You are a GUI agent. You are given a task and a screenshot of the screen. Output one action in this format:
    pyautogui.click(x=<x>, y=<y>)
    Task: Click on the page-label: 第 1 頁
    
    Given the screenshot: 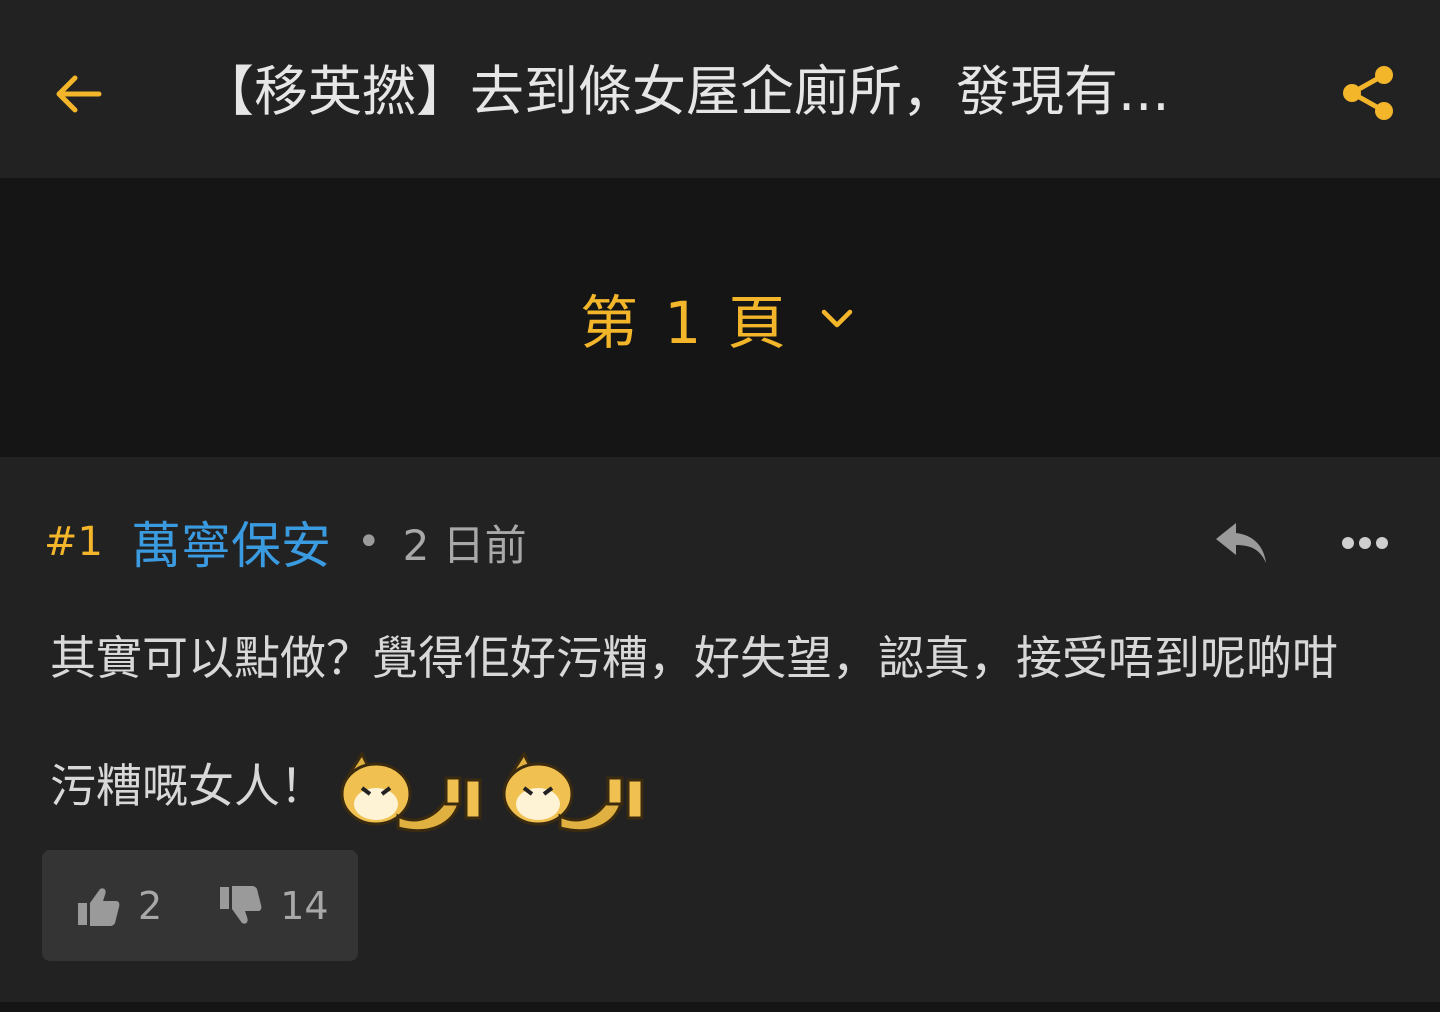 What is the action you would take?
    pyautogui.click(x=685, y=323)
    